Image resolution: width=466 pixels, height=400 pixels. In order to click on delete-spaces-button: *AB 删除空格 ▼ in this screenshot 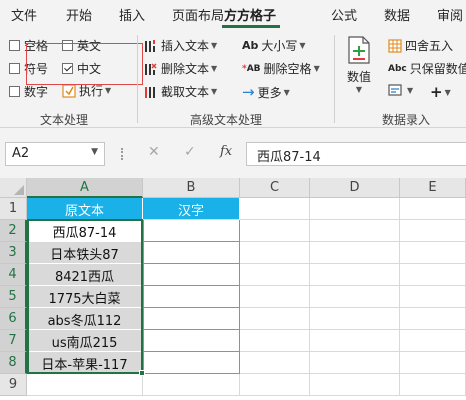, I will do `click(281, 68)`.